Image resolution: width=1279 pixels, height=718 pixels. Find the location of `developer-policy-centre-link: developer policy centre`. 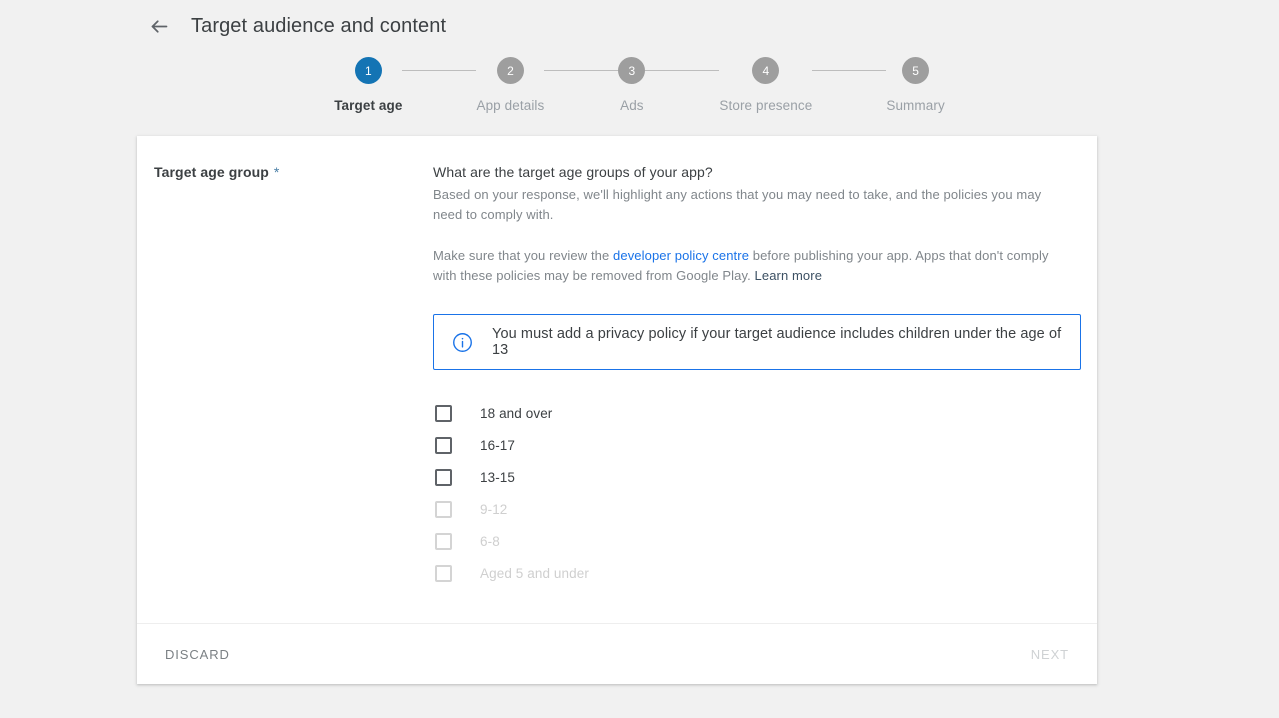

developer-policy-centre-link: developer policy centre is located at coordinates (681, 255).